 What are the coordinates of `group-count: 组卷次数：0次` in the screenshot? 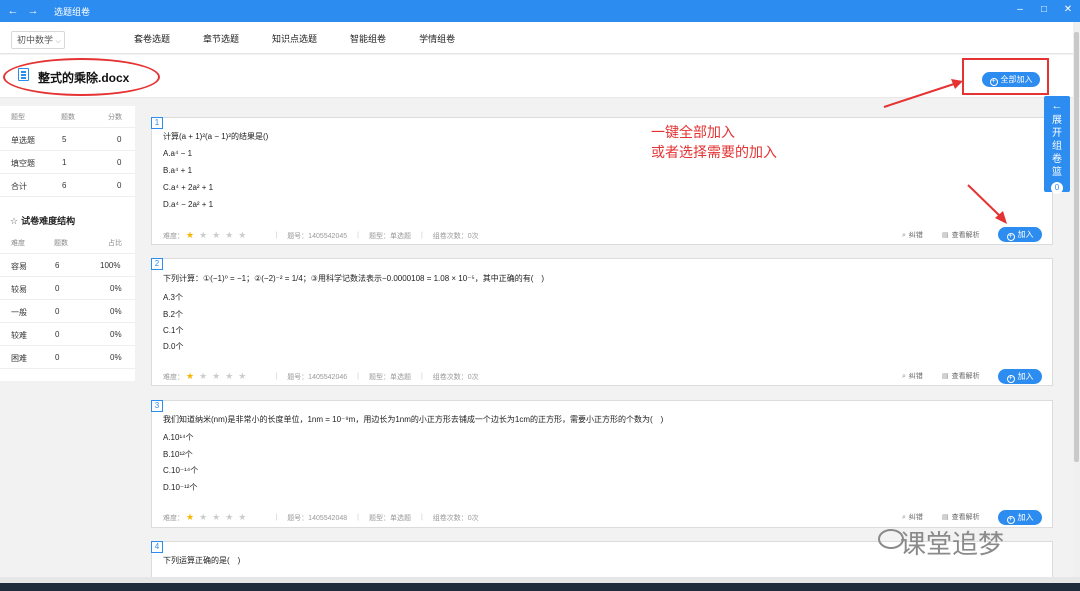 It's located at (455, 518).